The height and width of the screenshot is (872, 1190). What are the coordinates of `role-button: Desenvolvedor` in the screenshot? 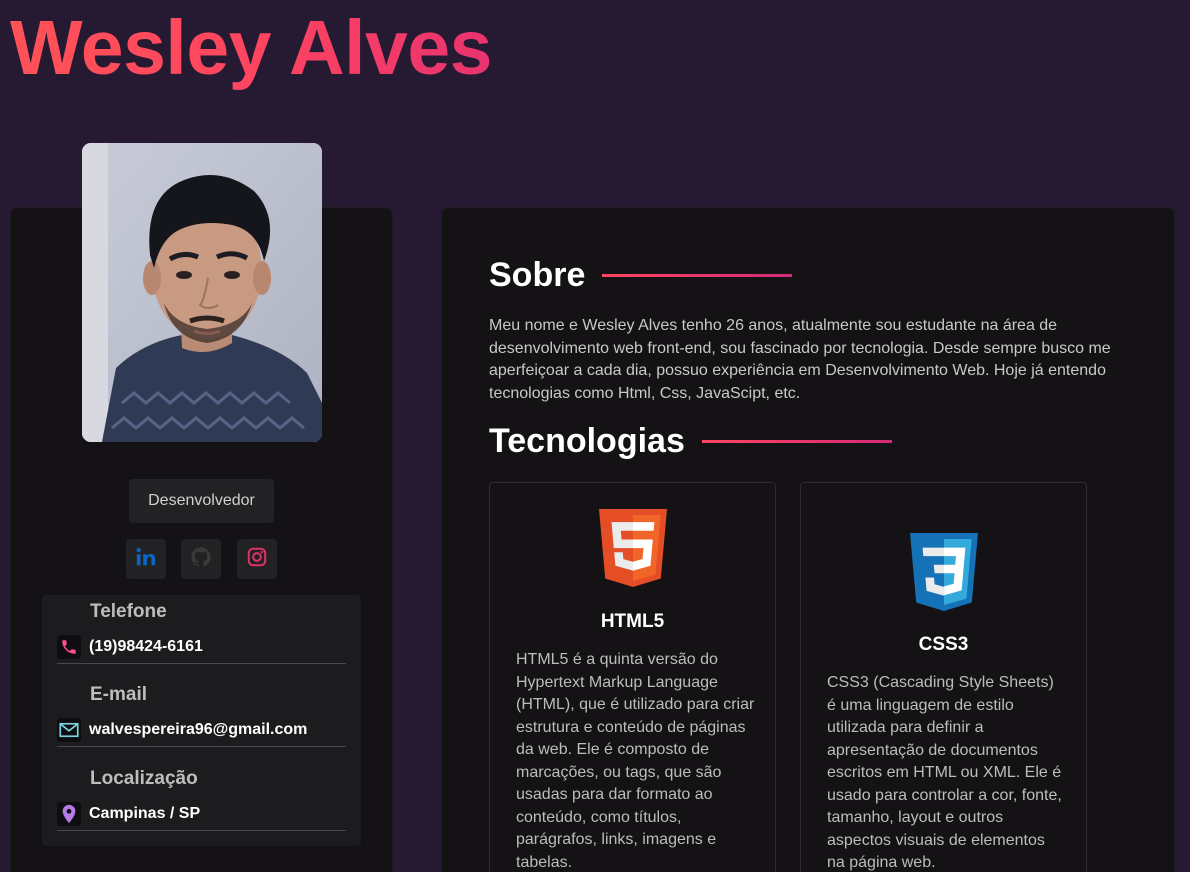 It's located at (201, 501).